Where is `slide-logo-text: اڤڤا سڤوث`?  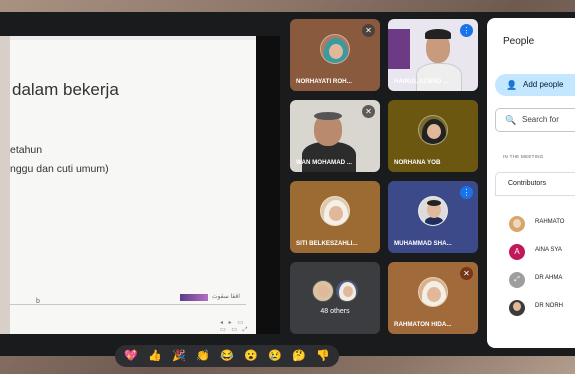
slide-logo-text: اڤڤا سڤوث is located at coordinates (226, 297).